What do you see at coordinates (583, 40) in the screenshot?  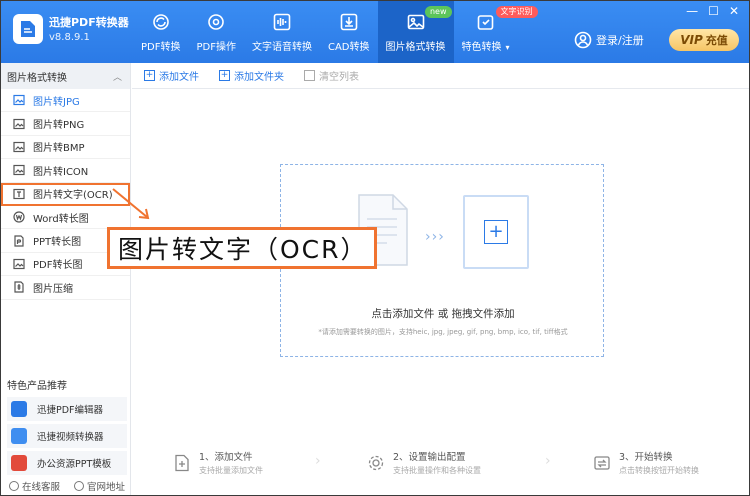 I see `user-icon` at bounding box center [583, 40].